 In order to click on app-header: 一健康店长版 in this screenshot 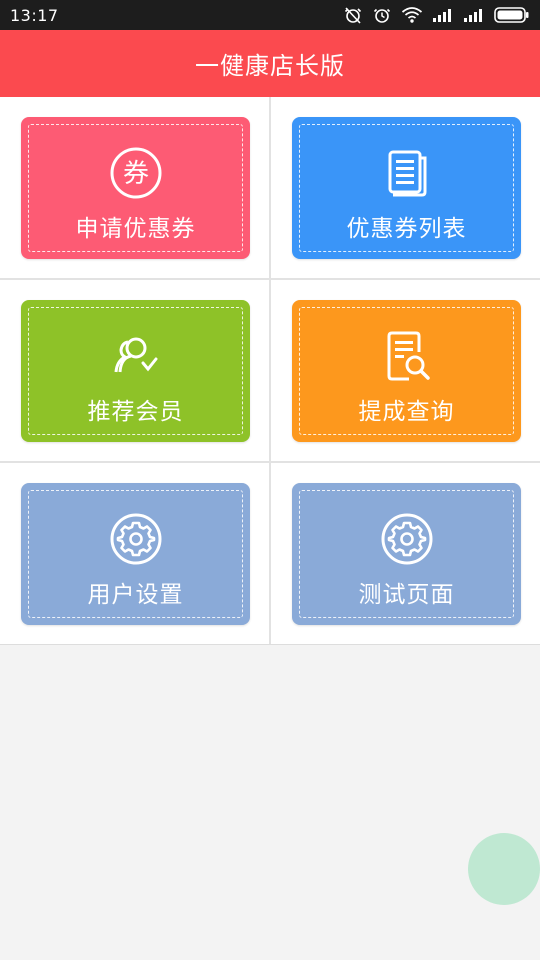, I will do `click(270, 63)`.